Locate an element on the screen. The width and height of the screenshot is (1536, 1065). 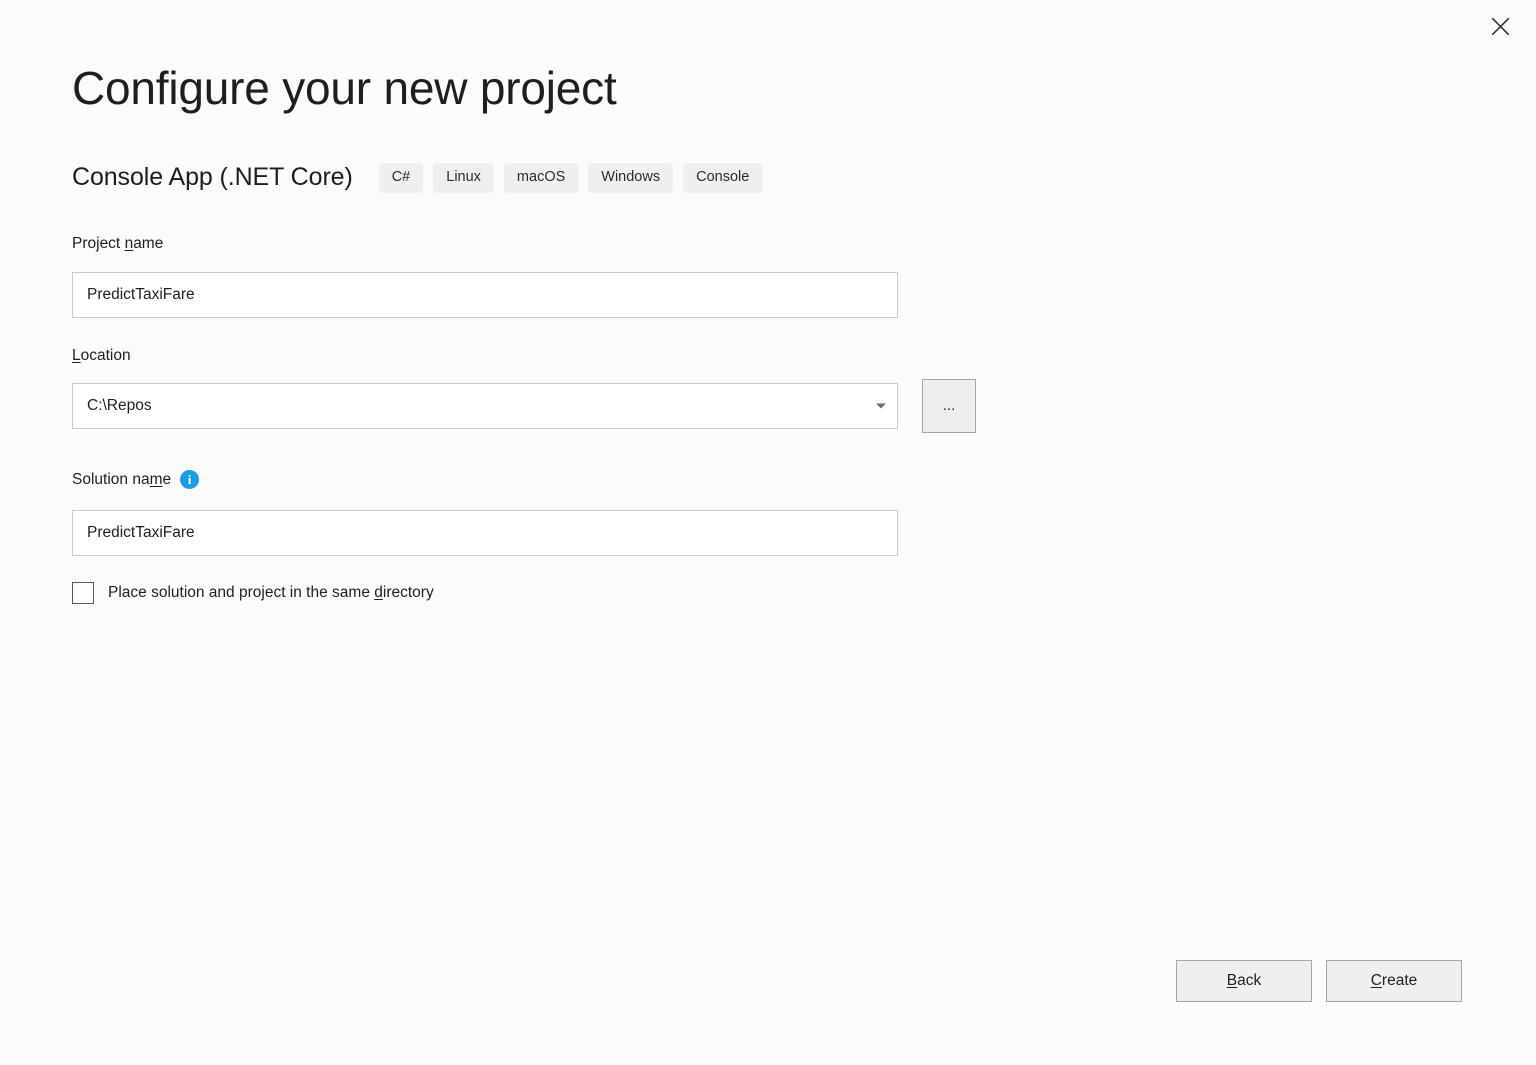
checkbox-box is located at coordinates (83, 593).